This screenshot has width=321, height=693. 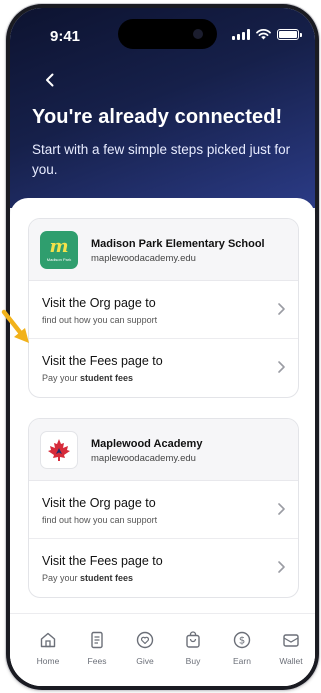 What do you see at coordinates (289, 34) in the screenshot?
I see `battery-icon` at bounding box center [289, 34].